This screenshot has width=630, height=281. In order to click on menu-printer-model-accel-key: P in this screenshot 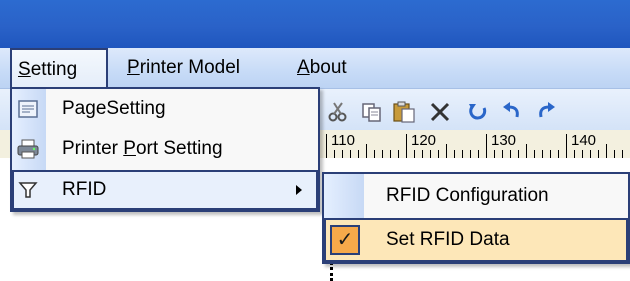, I will do `click(133, 67)`.